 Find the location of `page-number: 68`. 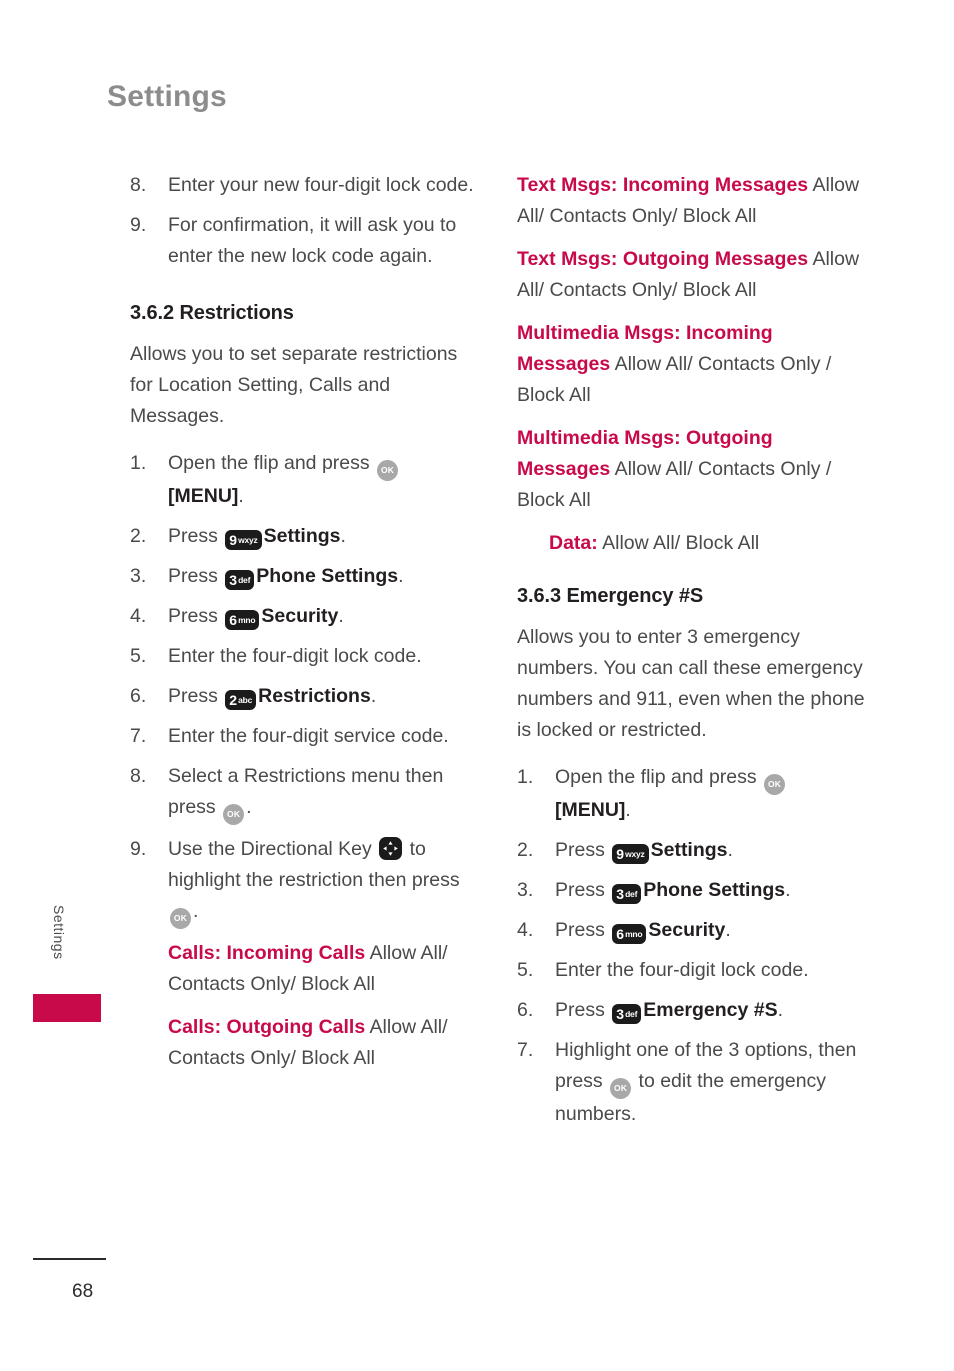

page-number: 68 is located at coordinates (83, 1291).